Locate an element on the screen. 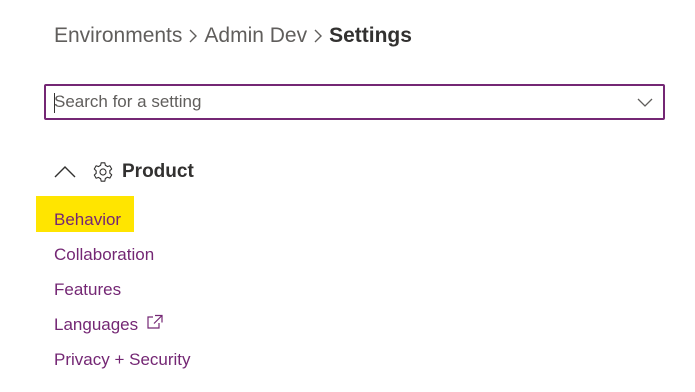 This screenshot has width=695, height=392. link-behavior: Behavior is located at coordinates (113, 216).